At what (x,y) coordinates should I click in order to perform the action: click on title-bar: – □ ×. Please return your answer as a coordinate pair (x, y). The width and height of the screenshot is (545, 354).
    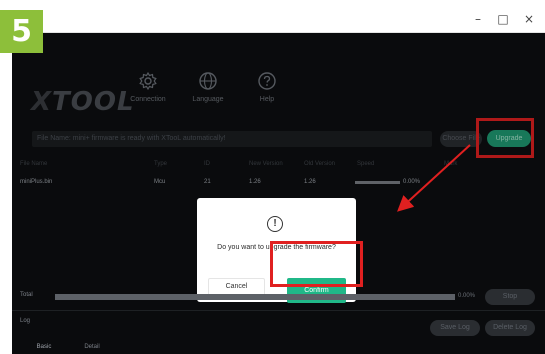
    Looking at the image, I should click on (278, 19).